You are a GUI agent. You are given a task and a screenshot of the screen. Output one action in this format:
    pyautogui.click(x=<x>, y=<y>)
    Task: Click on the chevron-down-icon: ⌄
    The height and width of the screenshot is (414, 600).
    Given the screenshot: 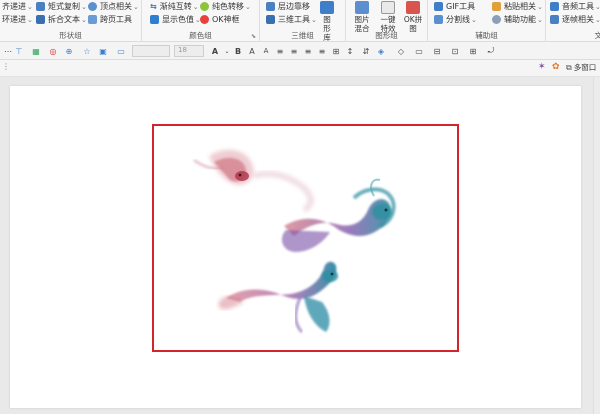 What is the action you would take?
    pyautogui.click(x=227, y=51)
    